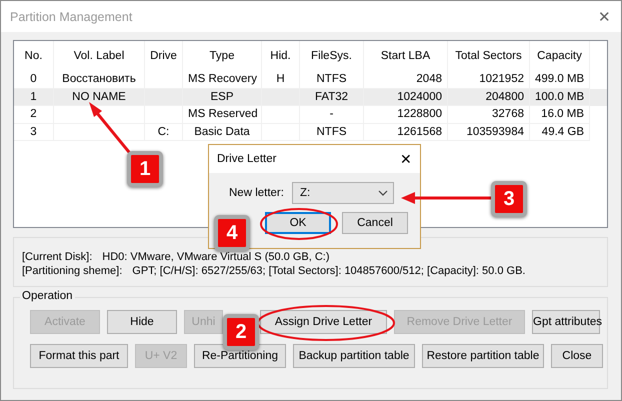  Describe the element at coordinates (383, 193) in the screenshot. I see `chevron-icon` at that location.